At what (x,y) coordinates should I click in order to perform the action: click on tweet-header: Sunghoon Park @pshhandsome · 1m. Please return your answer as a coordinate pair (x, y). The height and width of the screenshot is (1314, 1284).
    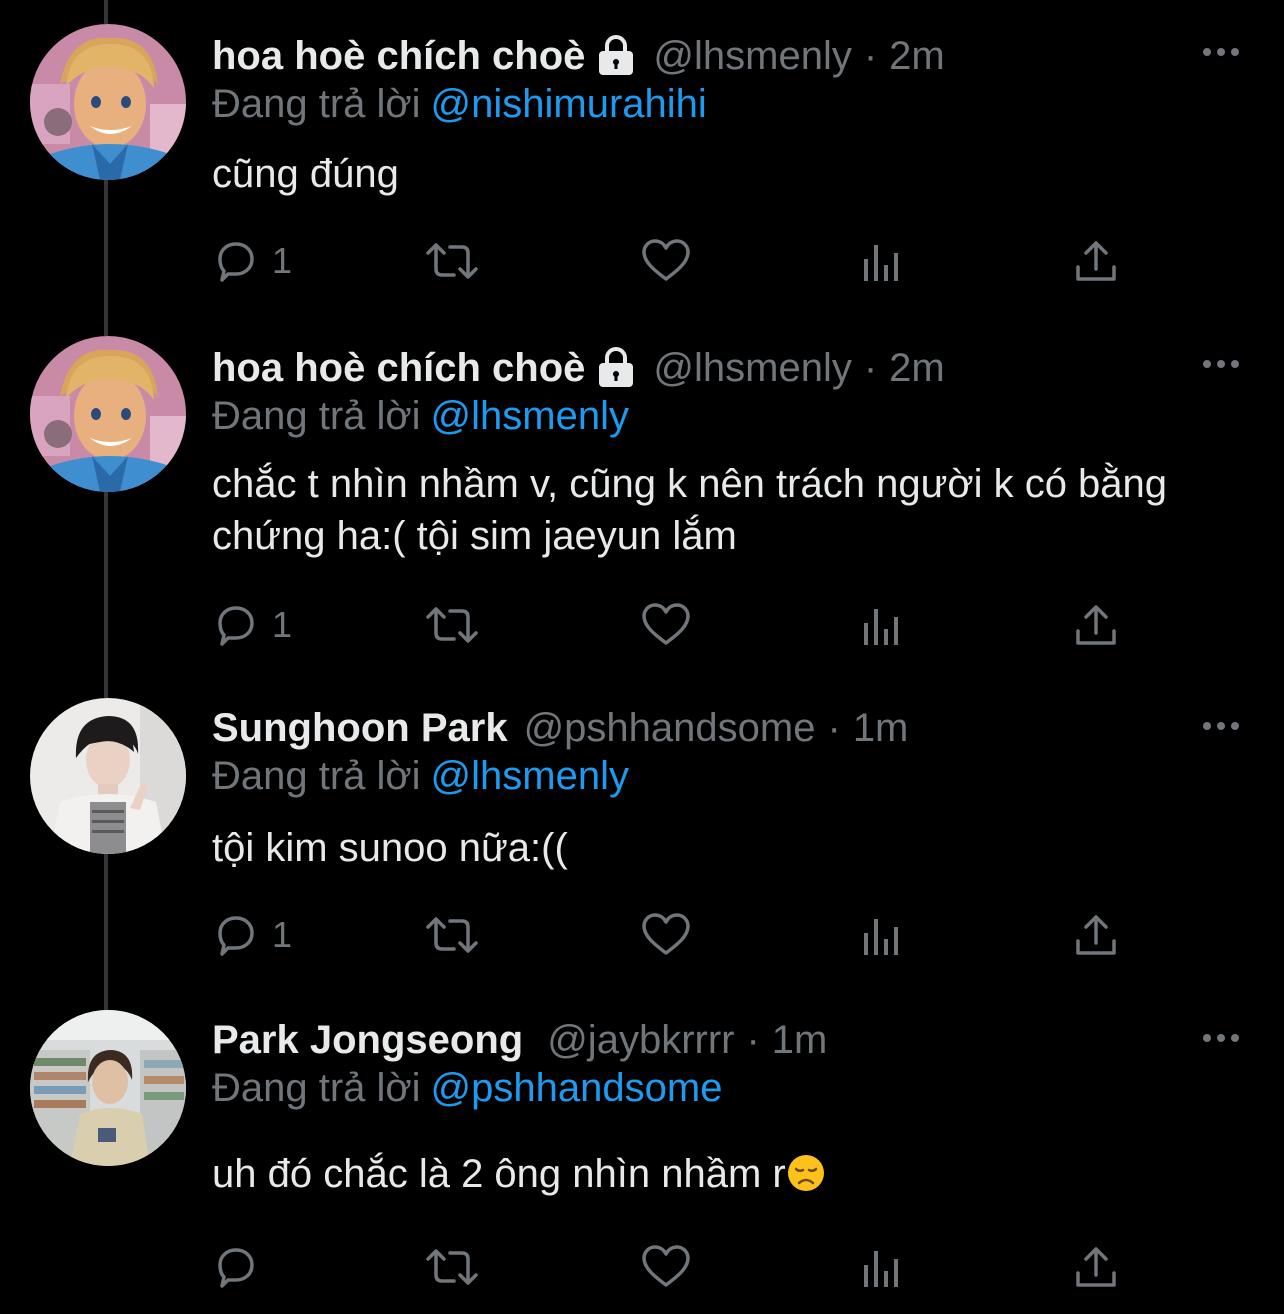
    Looking at the image, I should click on (560, 728).